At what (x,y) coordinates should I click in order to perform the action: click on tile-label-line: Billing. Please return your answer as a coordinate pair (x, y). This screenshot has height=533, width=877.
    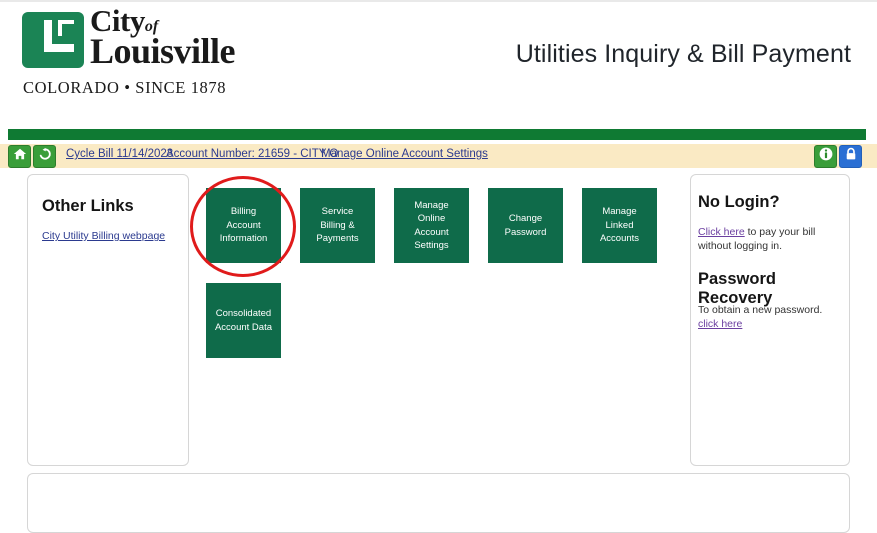
    Looking at the image, I should click on (243, 212).